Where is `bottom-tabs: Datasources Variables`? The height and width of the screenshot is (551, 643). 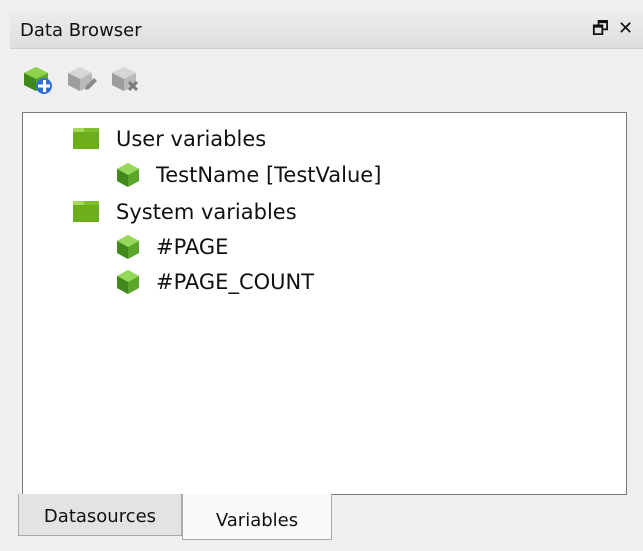 bottom-tabs: Datasources Variables is located at coordinates (330, 522).